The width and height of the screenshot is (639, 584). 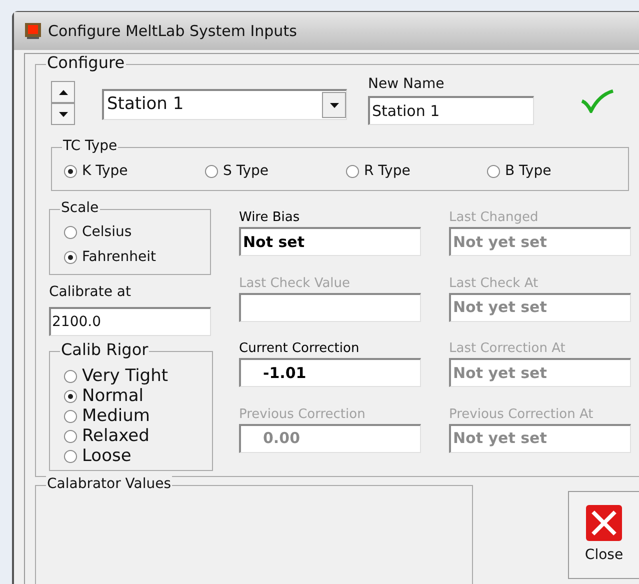 I want to click on close-button: Close, so click(x=603, y=535).